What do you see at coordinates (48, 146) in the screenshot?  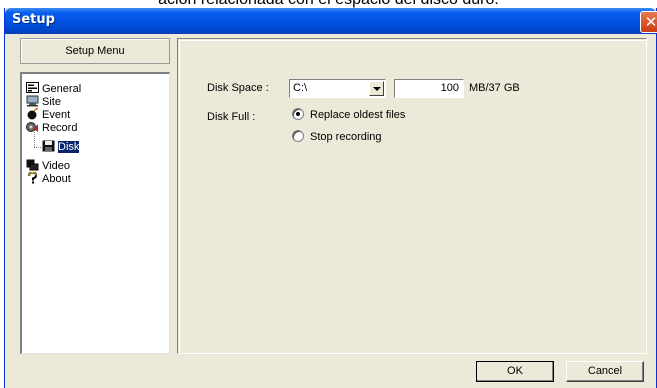 I see `disk-icon` at bounding box center [48, 146].